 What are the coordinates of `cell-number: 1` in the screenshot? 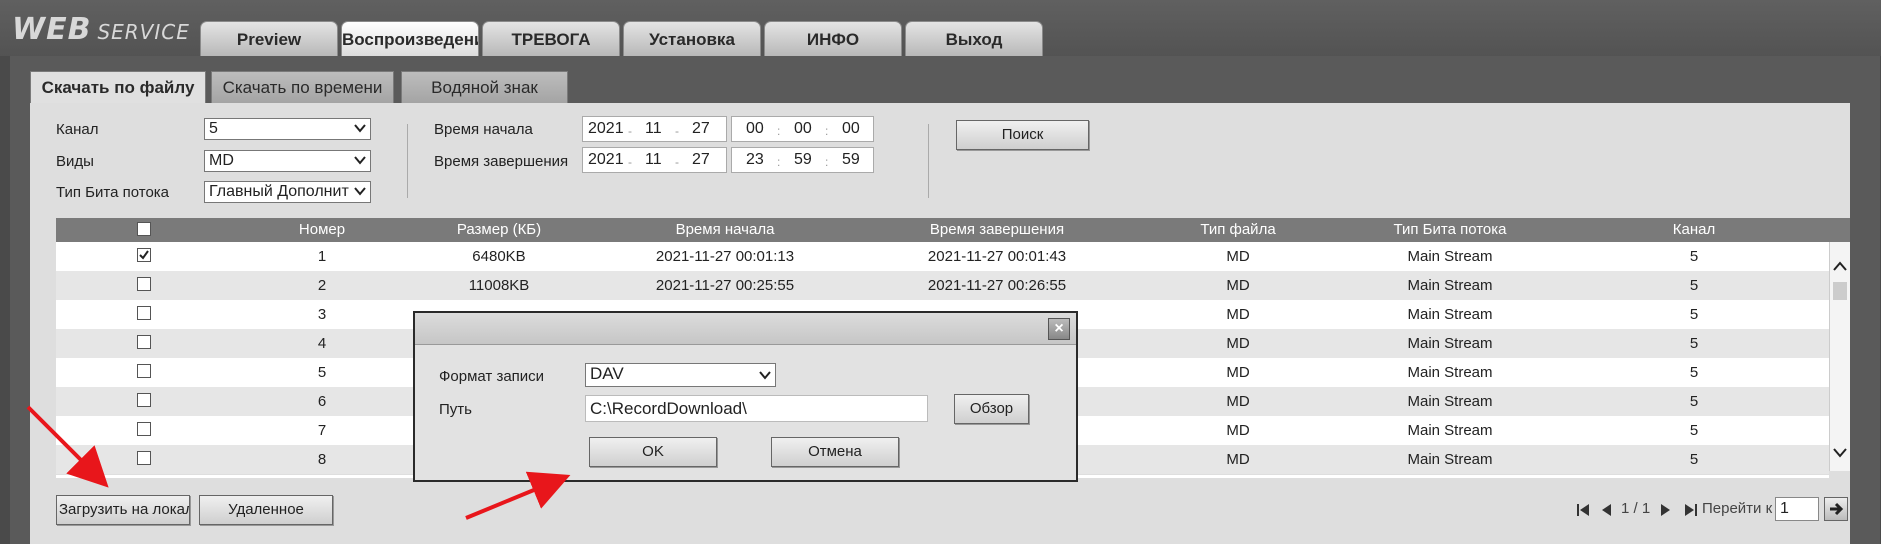 It's located at (322, 256).